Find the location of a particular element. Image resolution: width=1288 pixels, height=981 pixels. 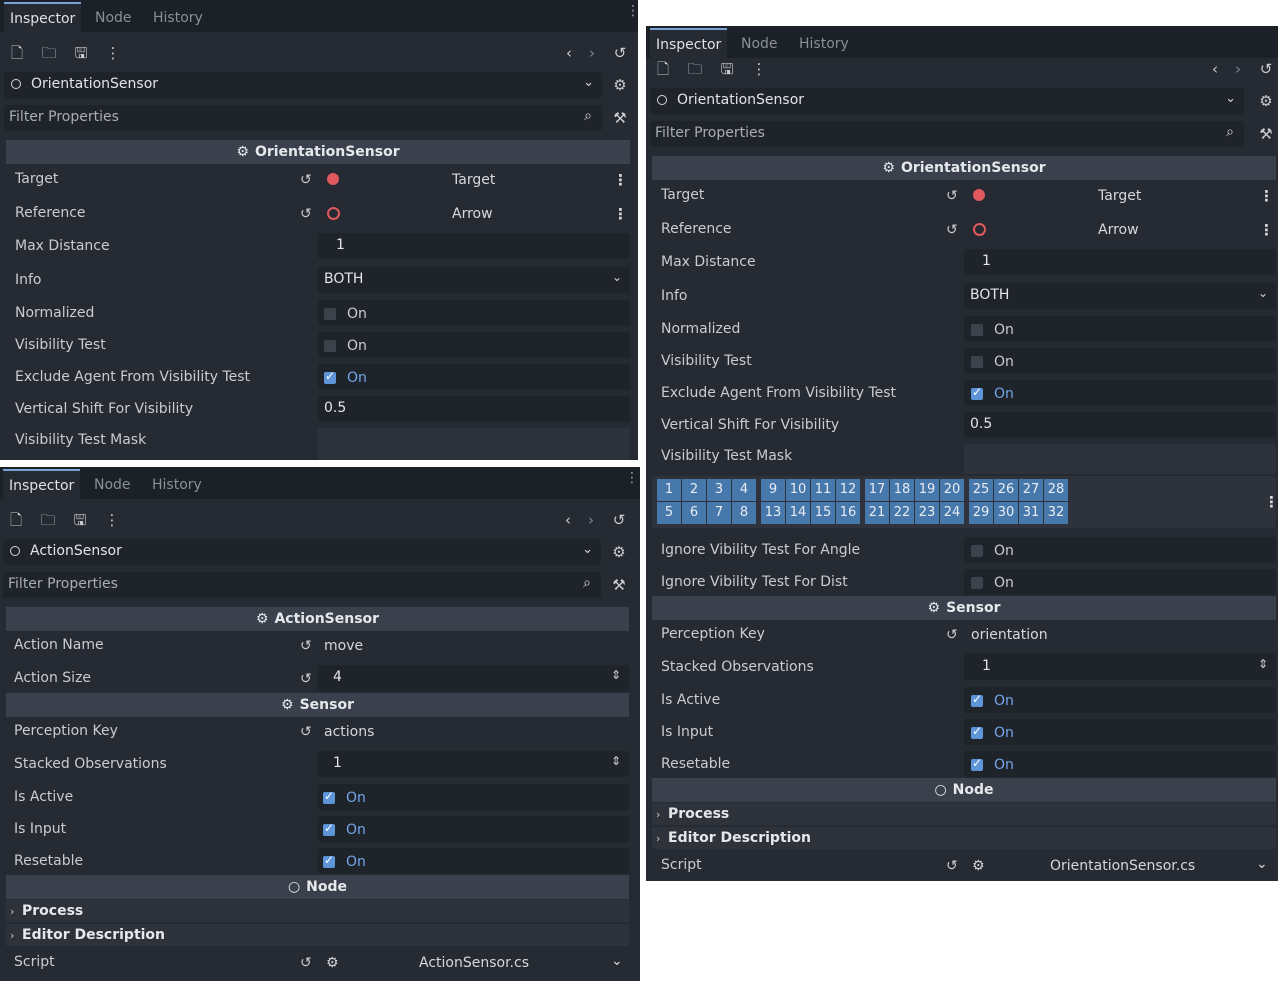

info-dropdown: BOTH ⌄ is located at coordinates (474, 280).